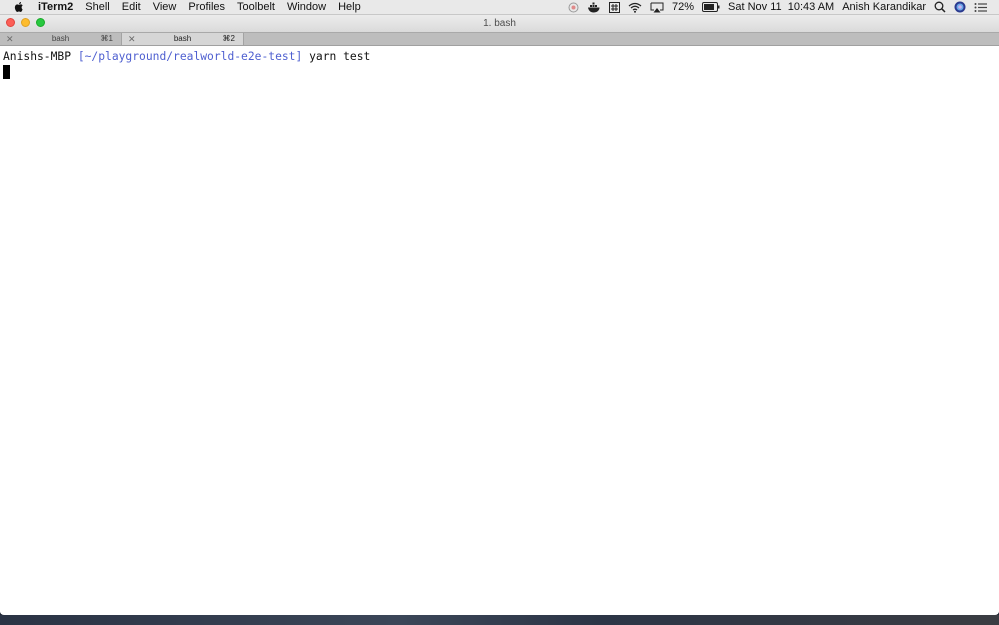  What do you see at coordinates (183, 39) in the screenshot?
I see `tab-bash-2: ✕ bash ⌘2` at bounding box center [183, 39].